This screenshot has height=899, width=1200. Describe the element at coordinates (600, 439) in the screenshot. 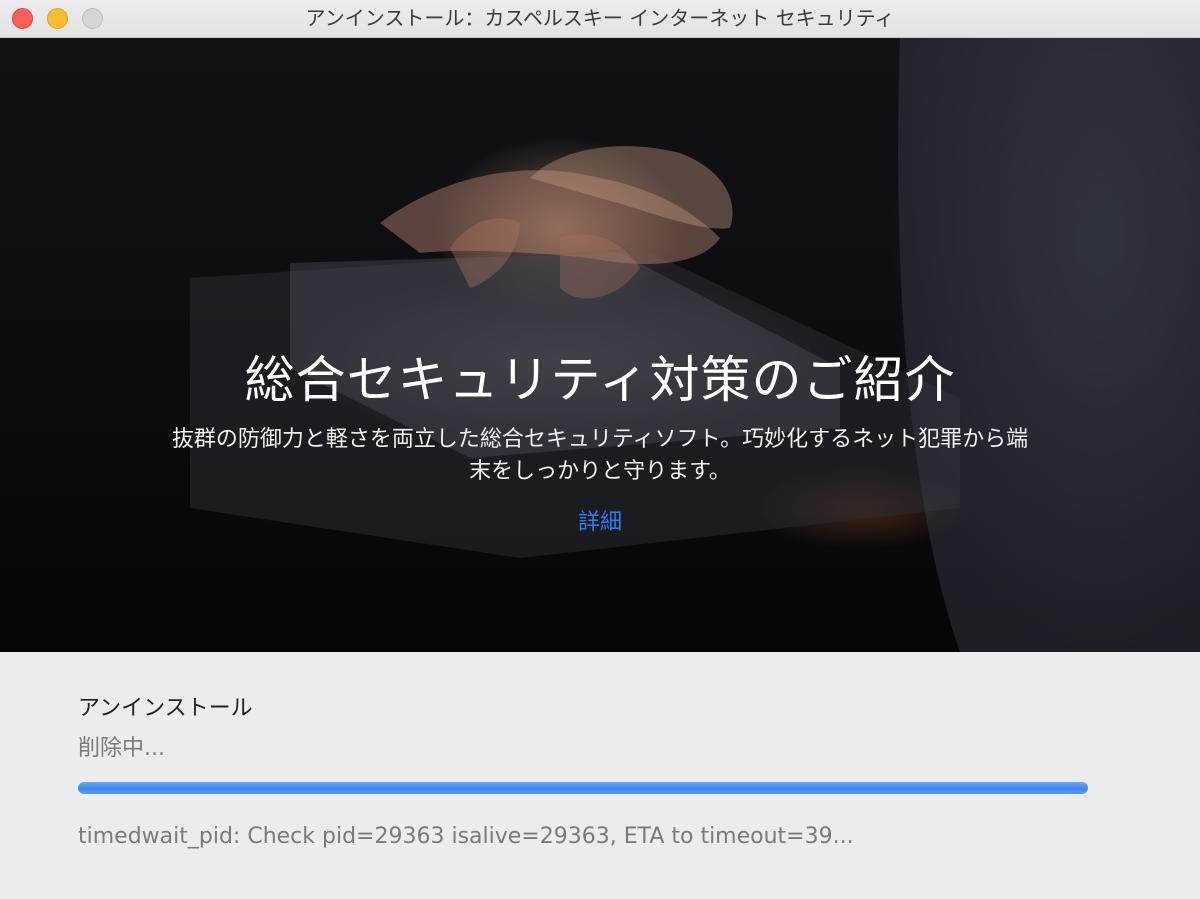

I see `promo-description-line: 抜群の防御力と軽さを両立した総合セキュリティソフト。巧妙化するネット犯罪から端` at that location.